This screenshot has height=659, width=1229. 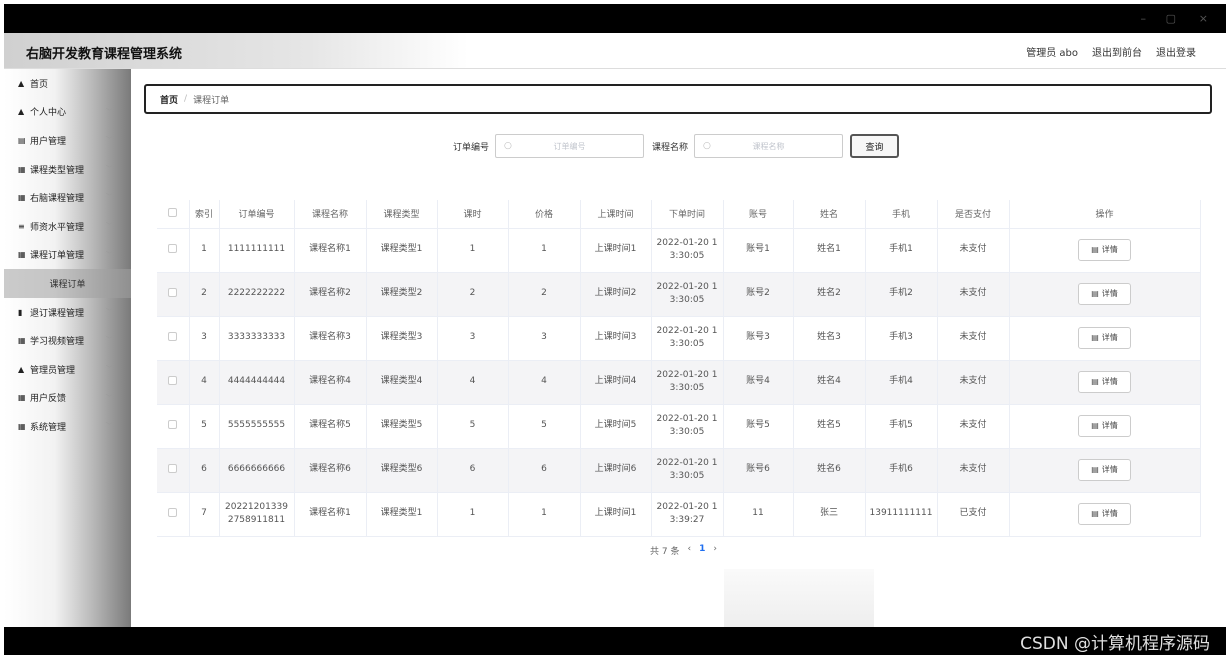 I want to click on admin-label: 管理员 abo, so click(x=1052, y=53).